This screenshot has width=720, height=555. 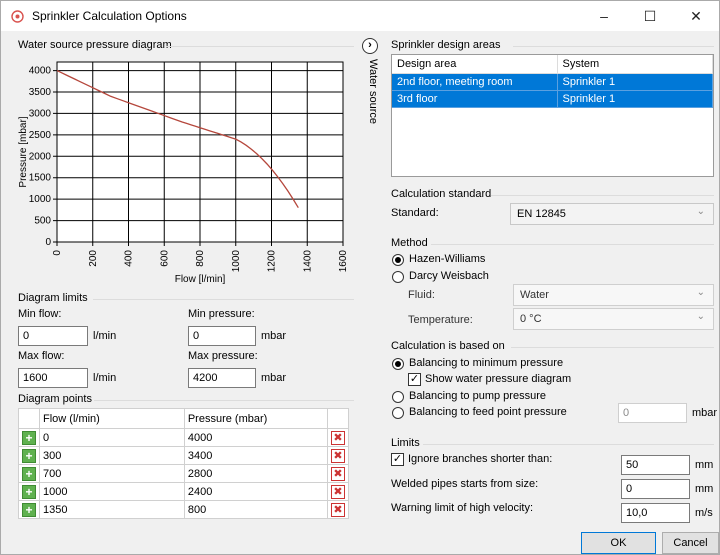 What do you see at coordinates (447, 259) in the screenshot?
I see `hazen-williams-label: Hazen-Williams` at bounding box center [447, 259].